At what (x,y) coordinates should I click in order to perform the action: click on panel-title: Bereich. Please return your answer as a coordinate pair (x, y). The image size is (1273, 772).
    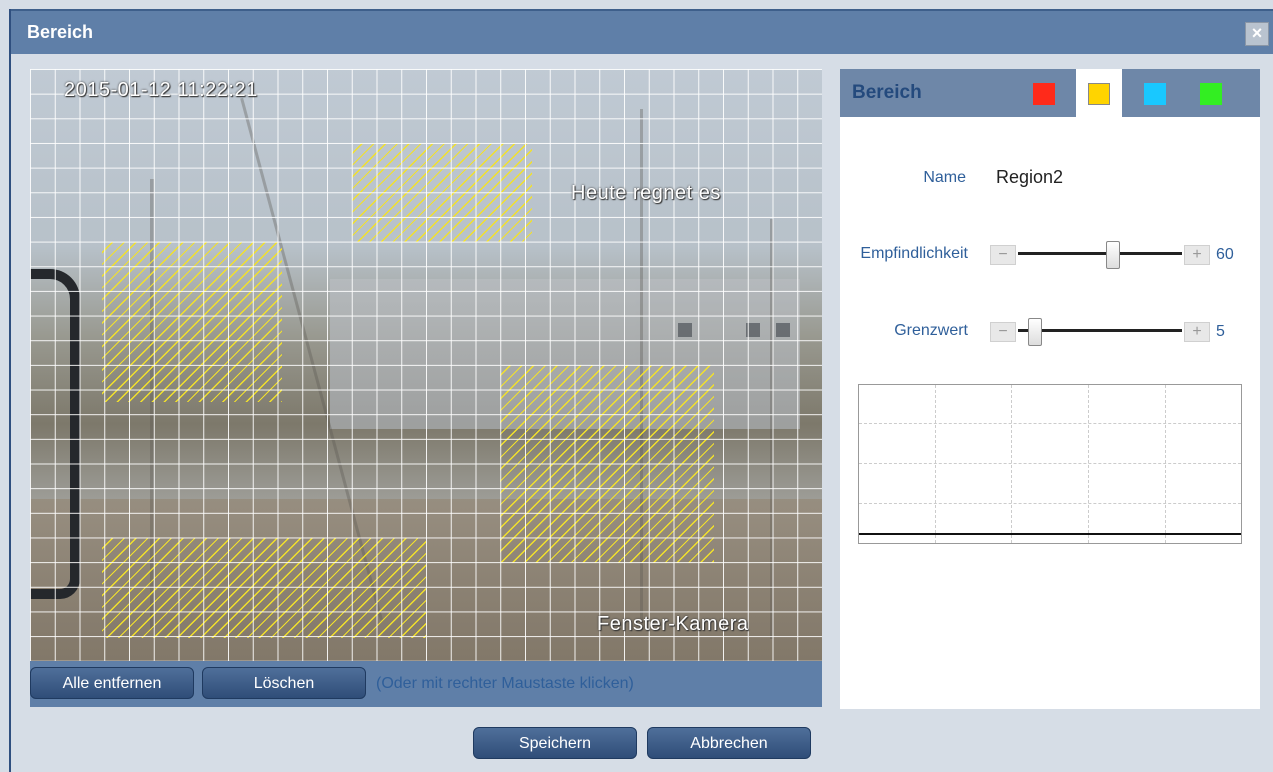
    Looking at the image, I should click on (887, 92).